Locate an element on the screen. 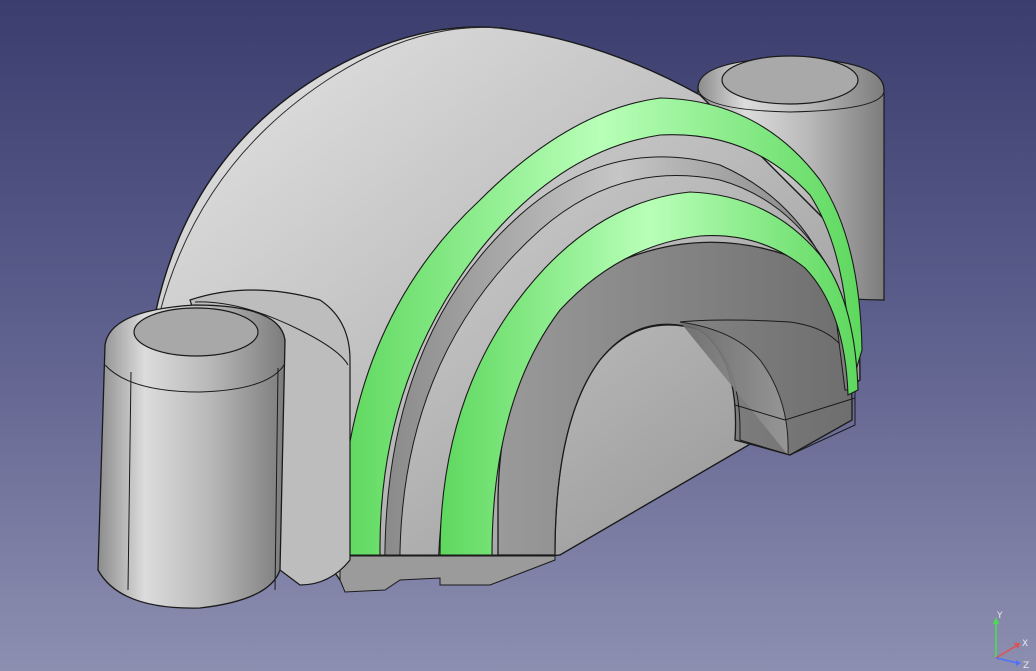 This screenshot has width=1036, height=671. z-axis-label: Z is located at coordinates (1026, 666).